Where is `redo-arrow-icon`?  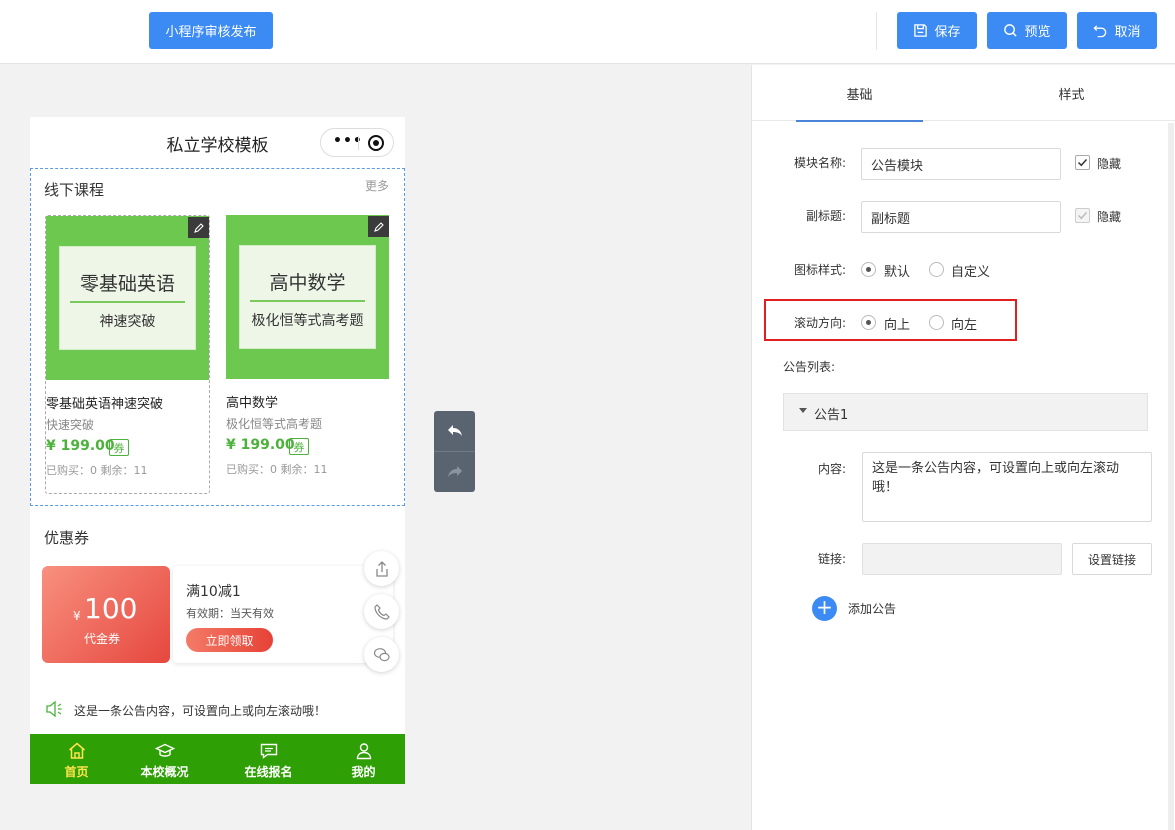 redo-arrow-icon is located at coordinates (454, 471).